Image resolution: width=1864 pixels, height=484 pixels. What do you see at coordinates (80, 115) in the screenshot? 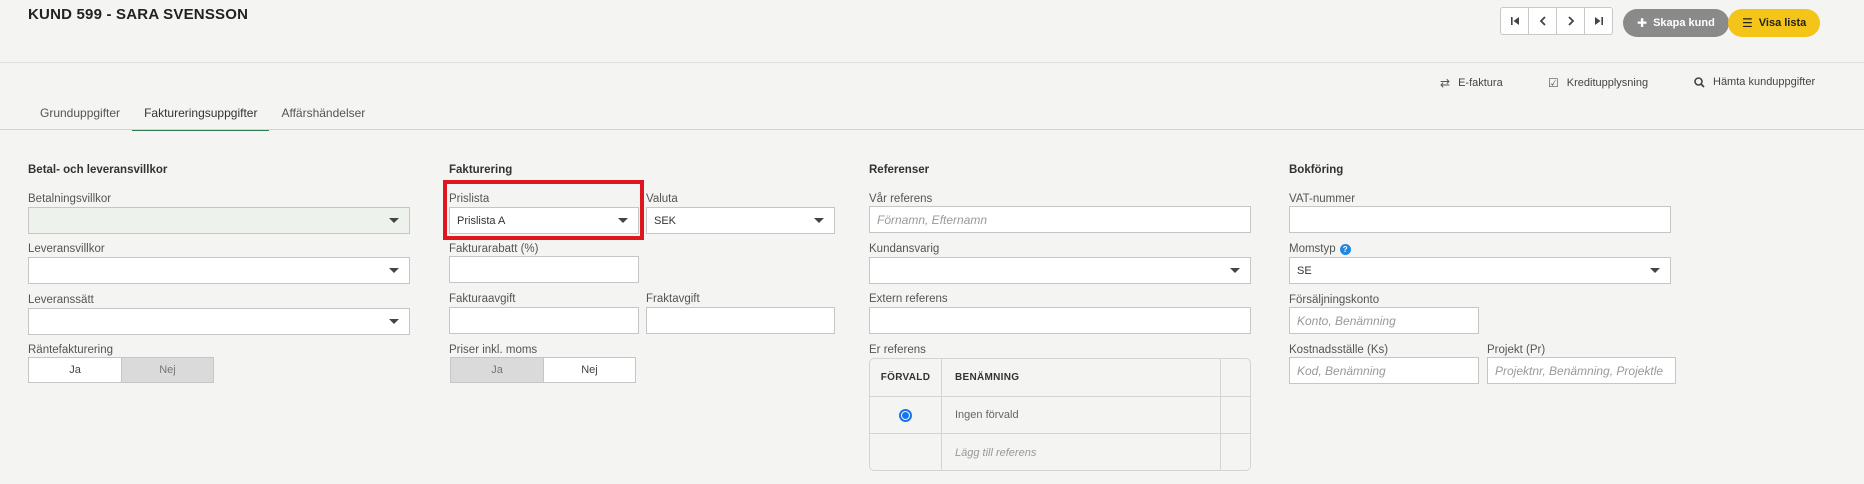
I see `tab-grunduppgifter: Grunduppgifter` at bounding box center [80, 115].